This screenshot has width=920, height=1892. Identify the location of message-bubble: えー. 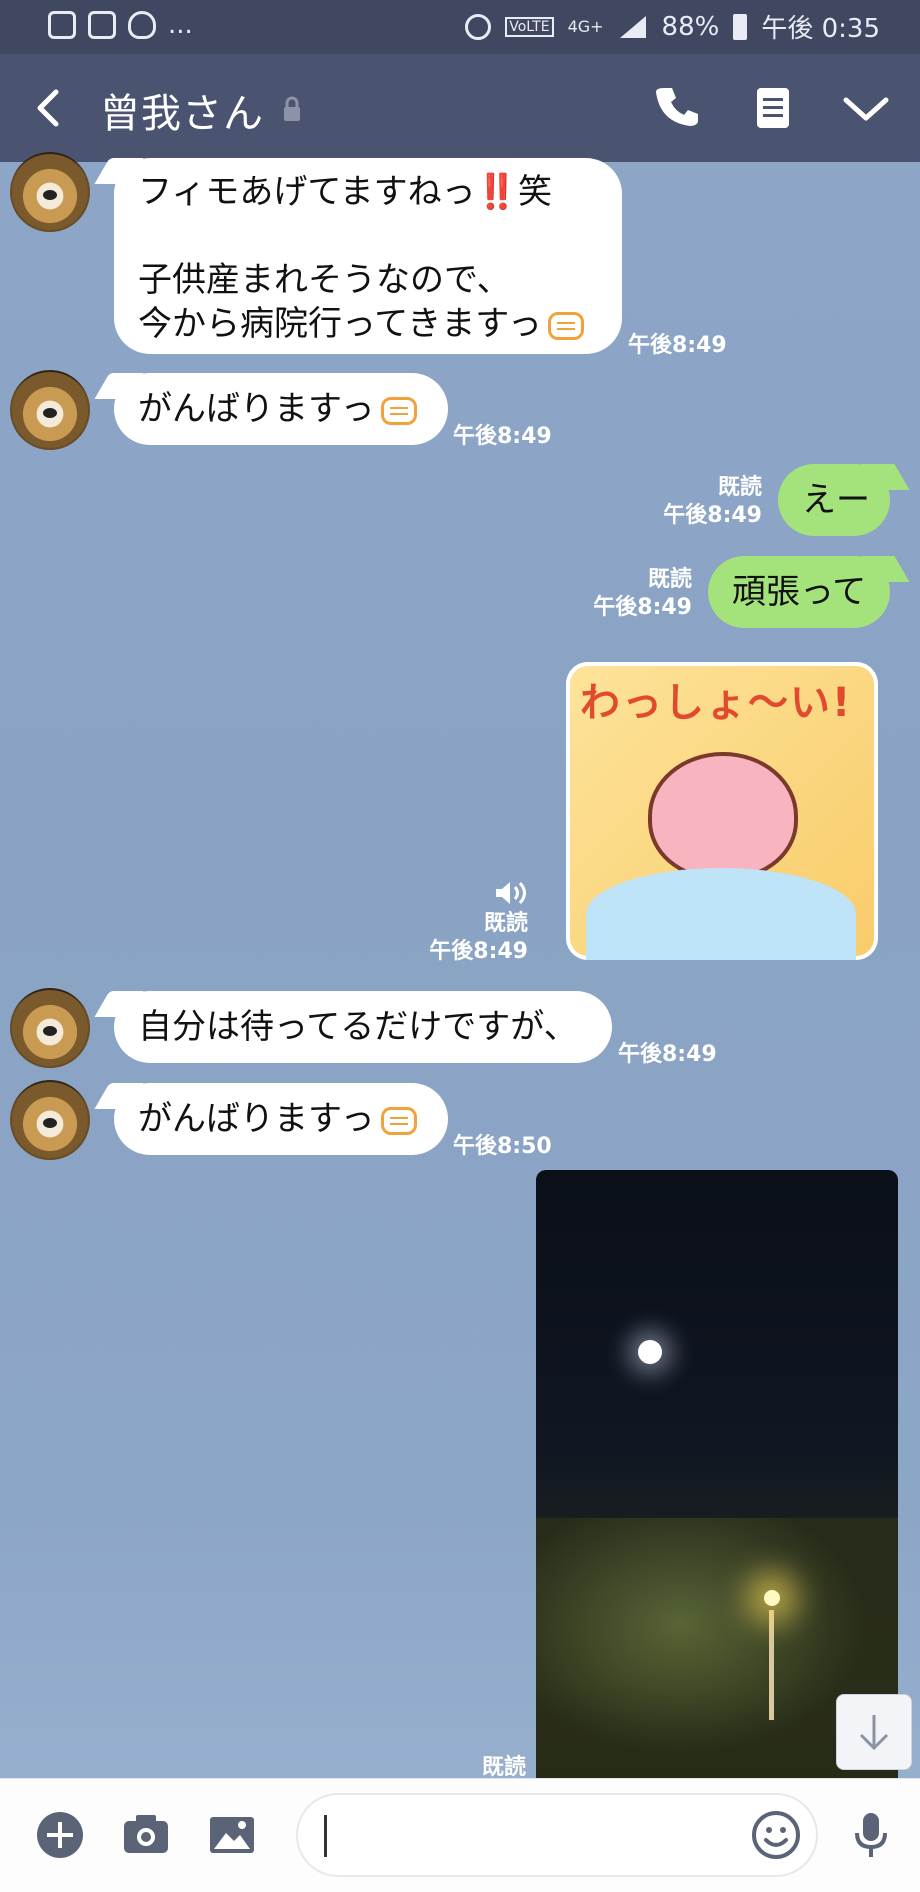
(834, 500).